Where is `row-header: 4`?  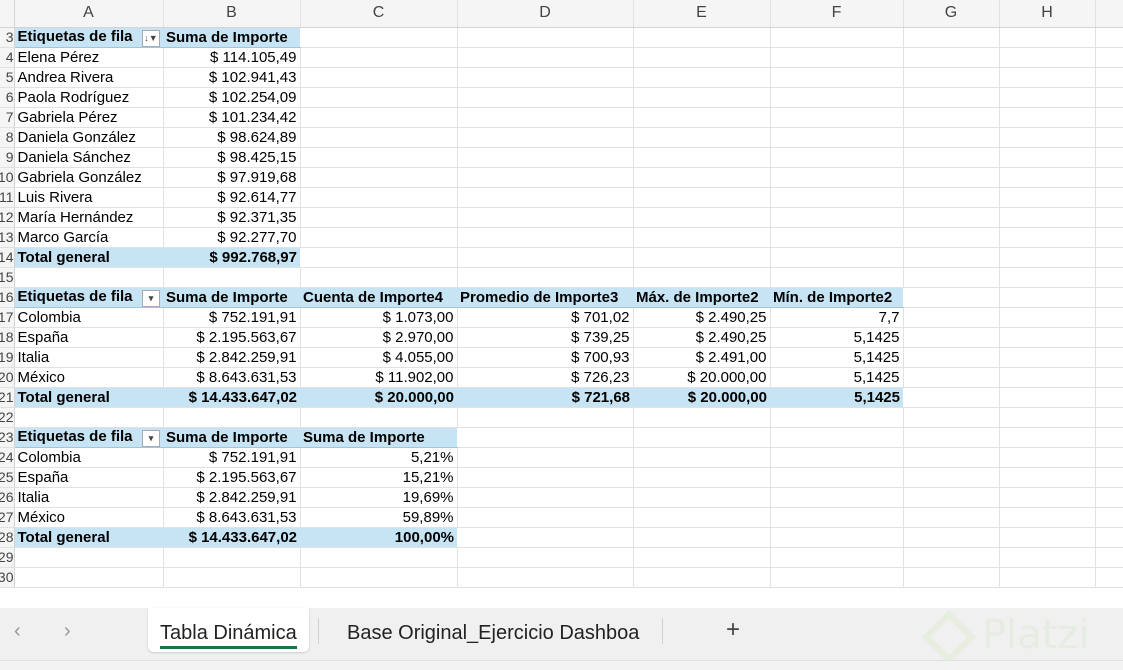 row-header: 4 is located at coordinates (7, 57).